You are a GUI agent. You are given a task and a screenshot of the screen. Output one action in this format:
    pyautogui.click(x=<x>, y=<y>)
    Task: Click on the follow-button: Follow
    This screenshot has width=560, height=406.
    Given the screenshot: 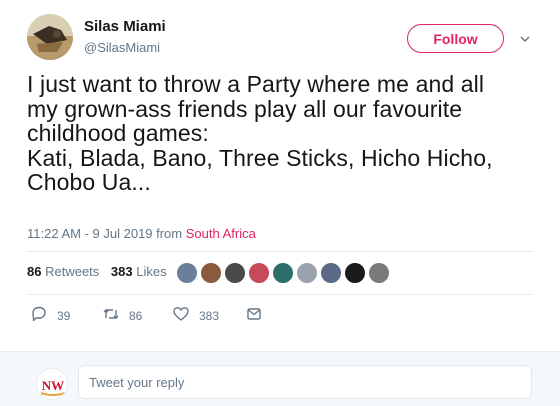 What is the action you would take?
    pyautogui.click(x=455, y=38)
    